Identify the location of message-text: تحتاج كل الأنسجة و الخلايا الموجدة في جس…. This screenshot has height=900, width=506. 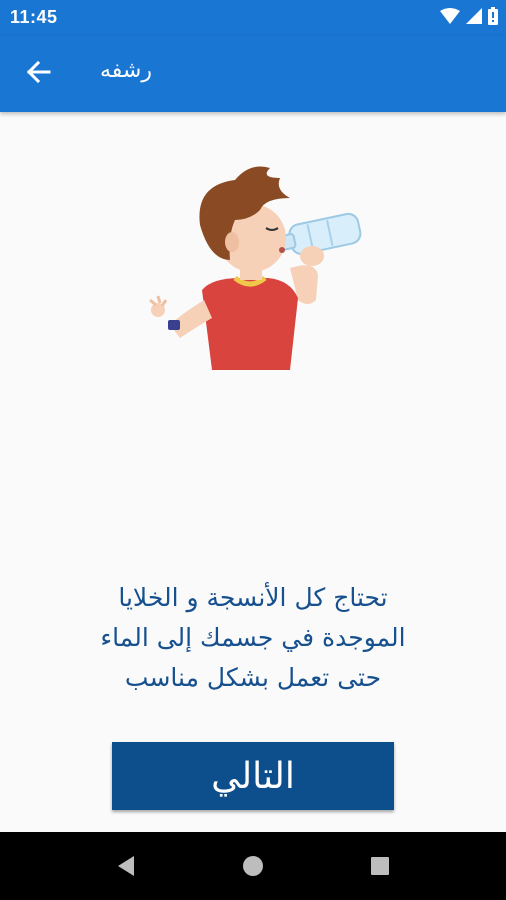
(253, 638).